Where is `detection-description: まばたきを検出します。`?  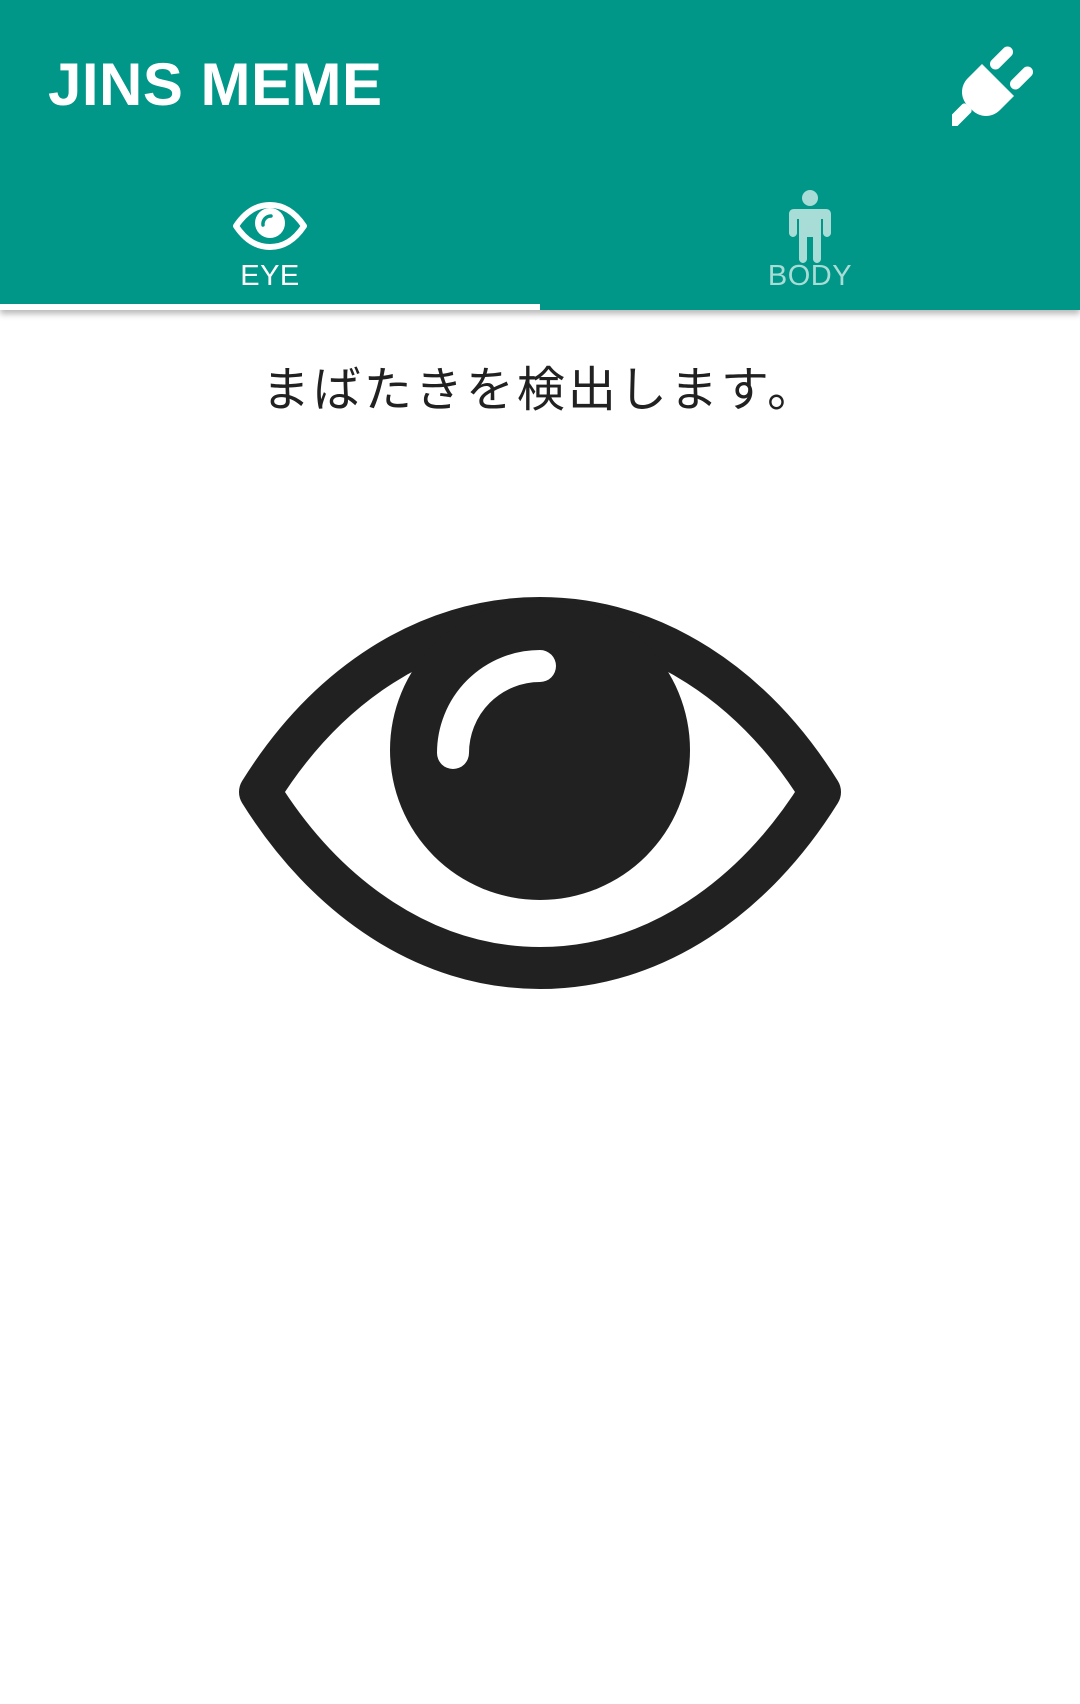
detection-description: まばたきを検出します。 is located at coordinates (540, 390).